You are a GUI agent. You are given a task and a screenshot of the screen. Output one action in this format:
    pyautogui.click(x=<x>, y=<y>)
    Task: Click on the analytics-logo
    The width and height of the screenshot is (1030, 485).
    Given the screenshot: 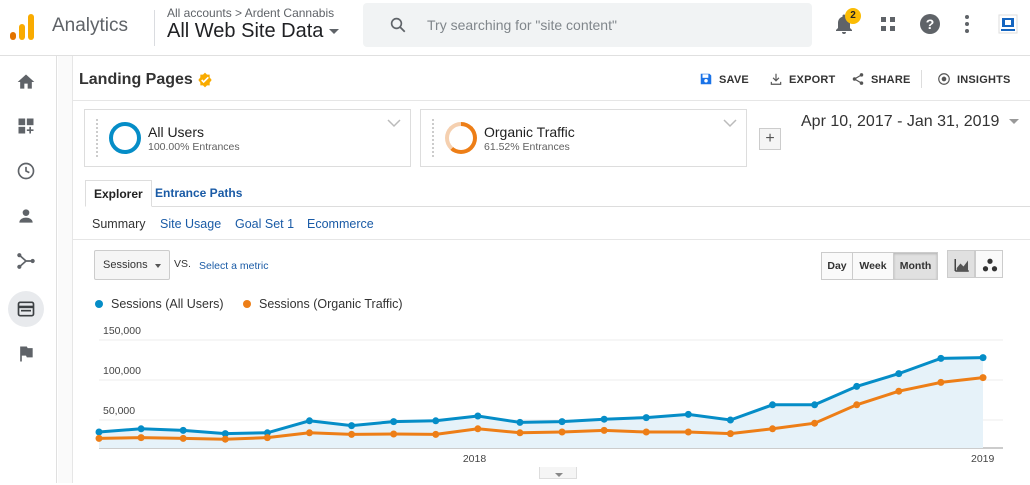 What is the action you would take?
    pyautogui.click(x=22, y=26)
    